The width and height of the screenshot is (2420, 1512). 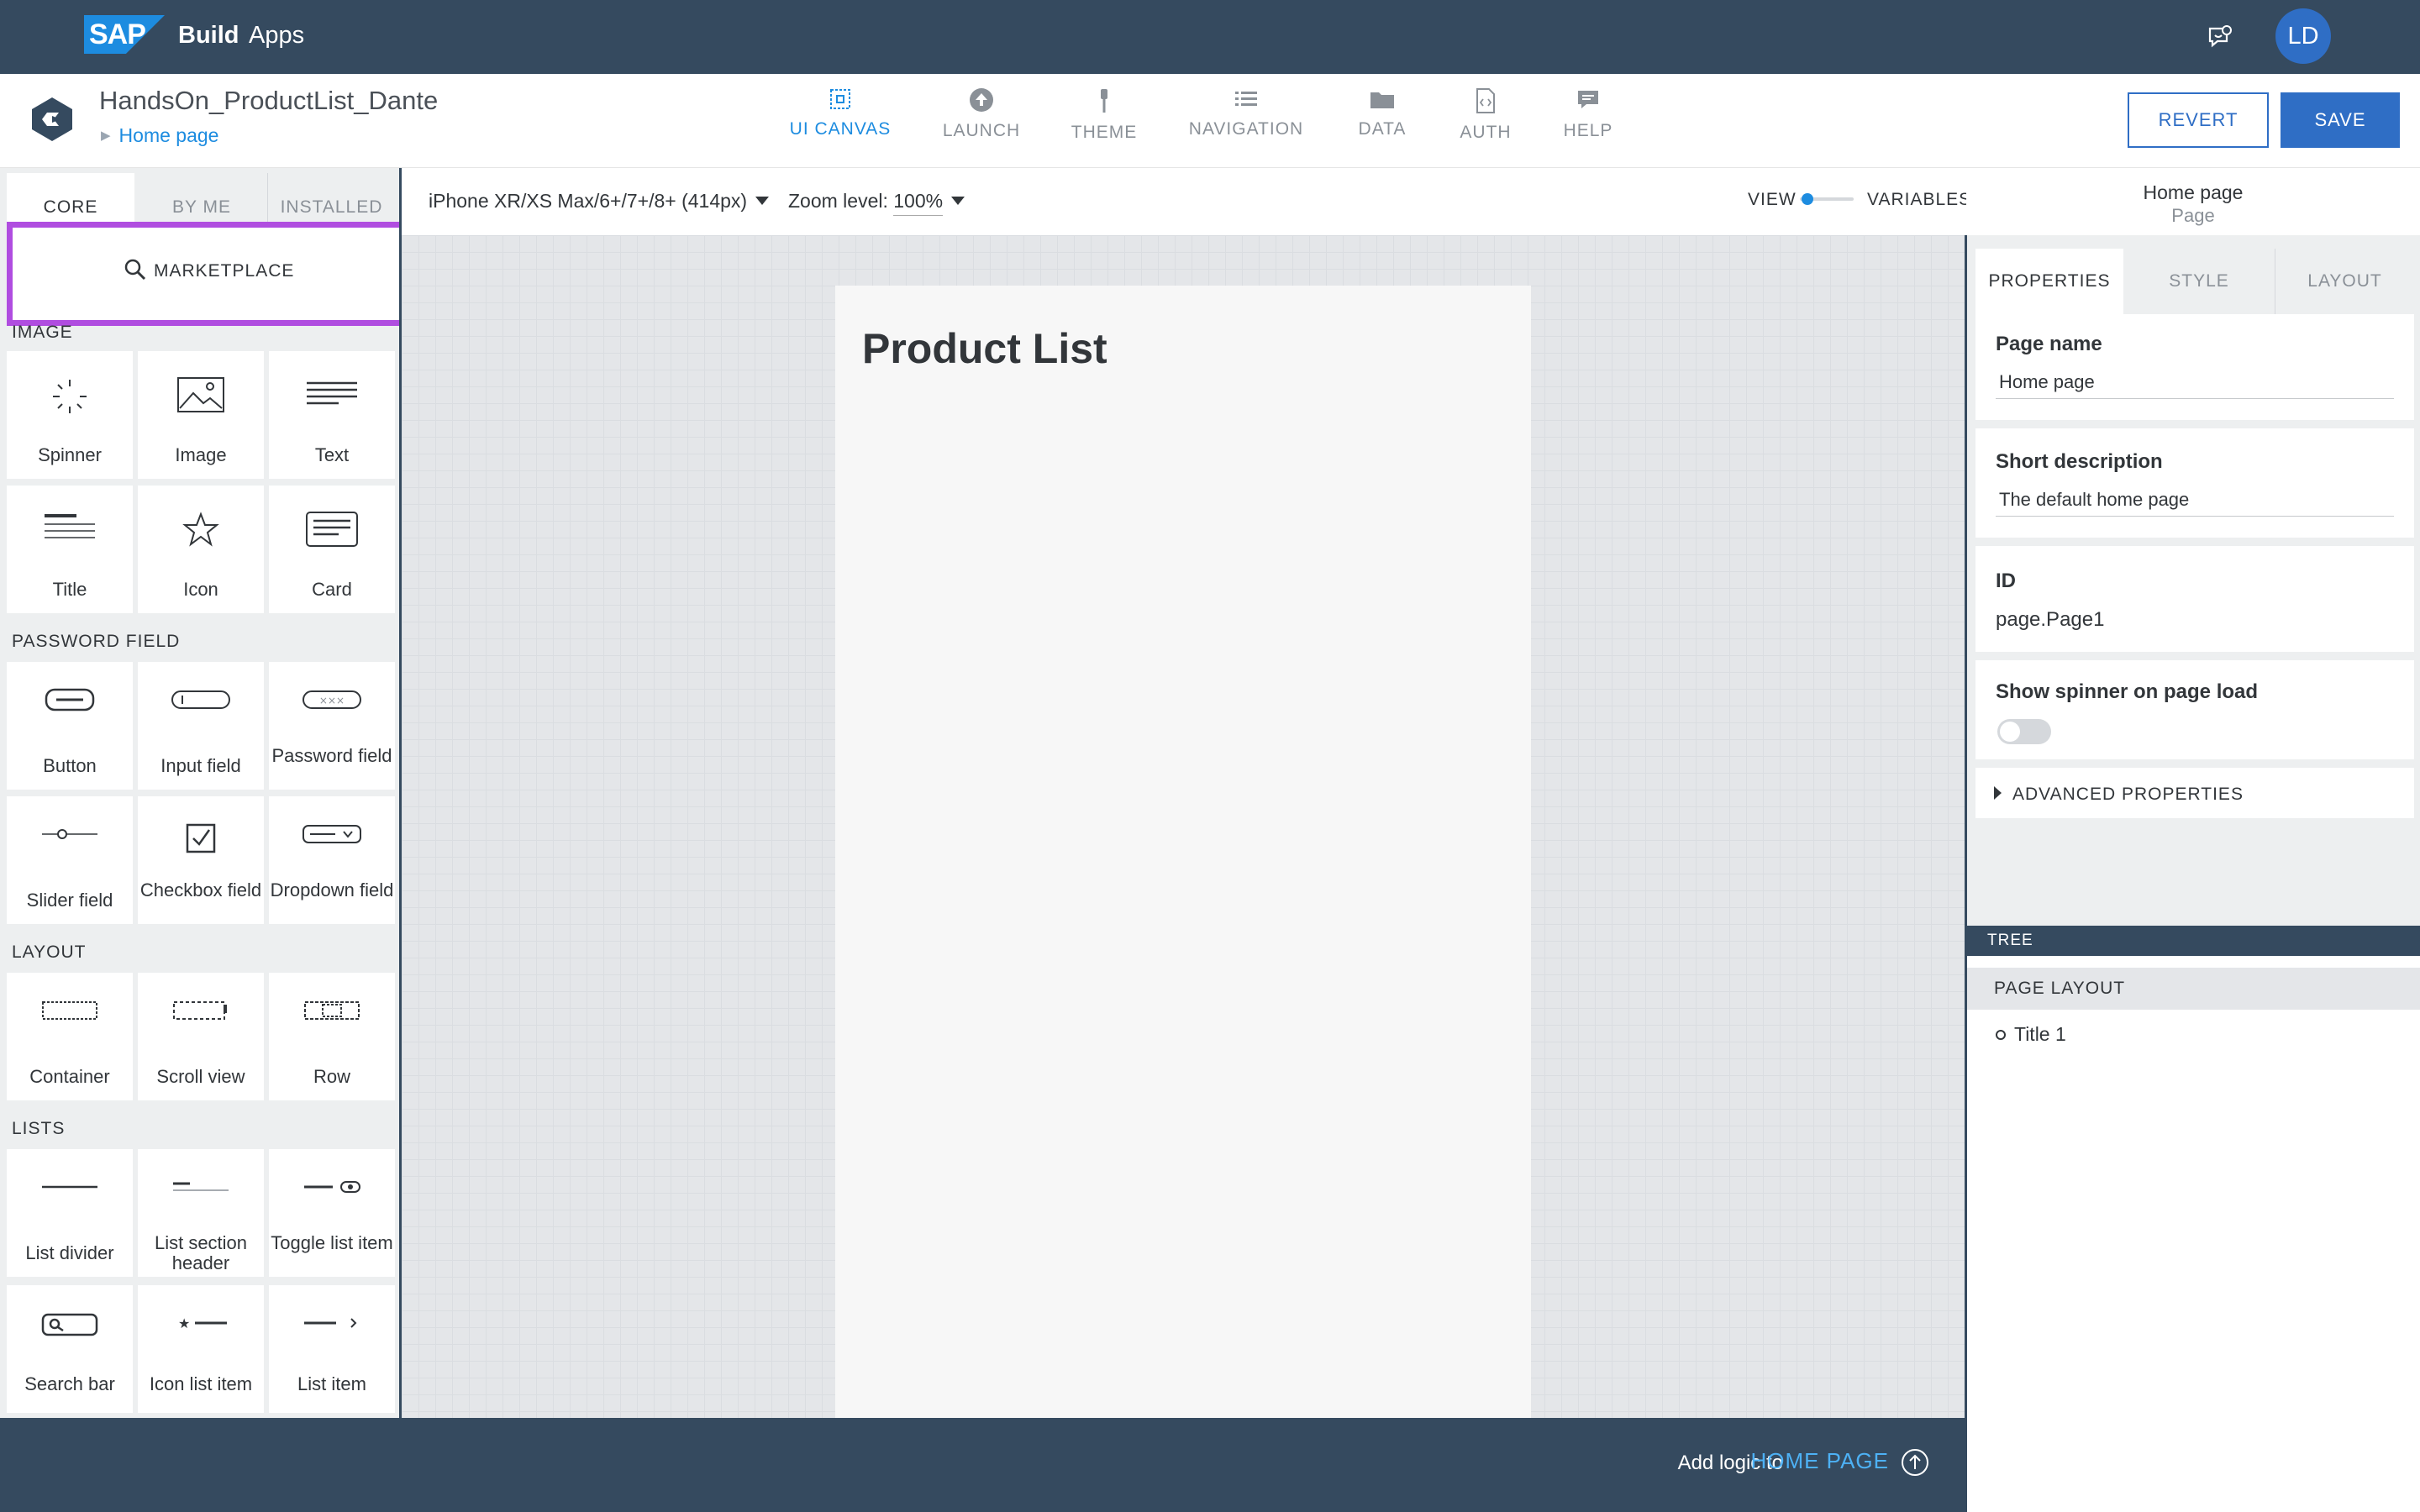 What do you see at coordinates (1919, 200) in the screenshot?
I see `variables-label: VARIABLES` at bounding box center [1919, 200].